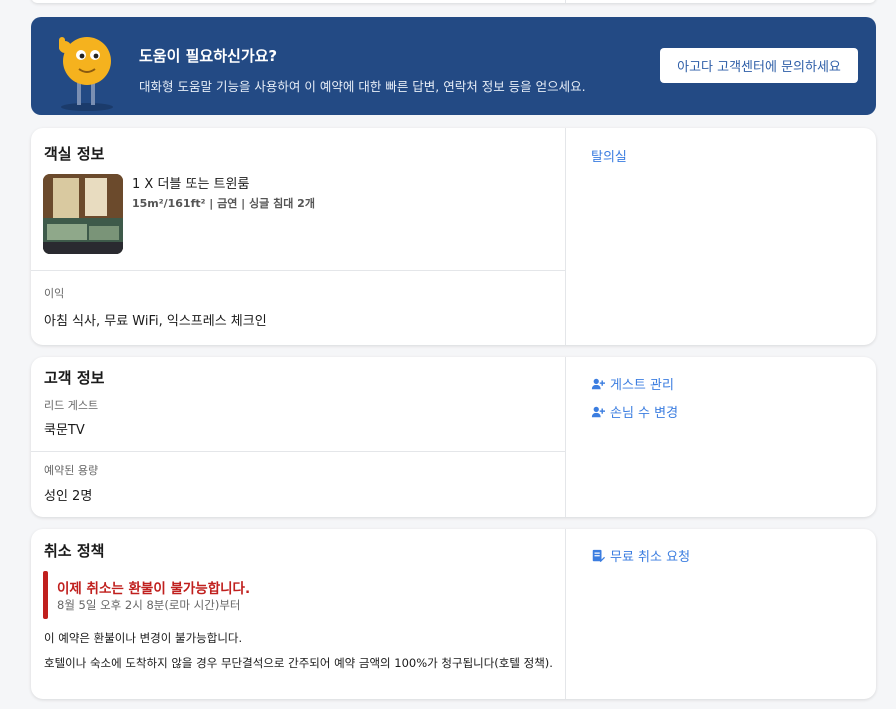 Image resolution: width=896 pixels, height=709 pixels. I want to click on change-guest-count-label: 손님 수 변경, so click(644, 413).